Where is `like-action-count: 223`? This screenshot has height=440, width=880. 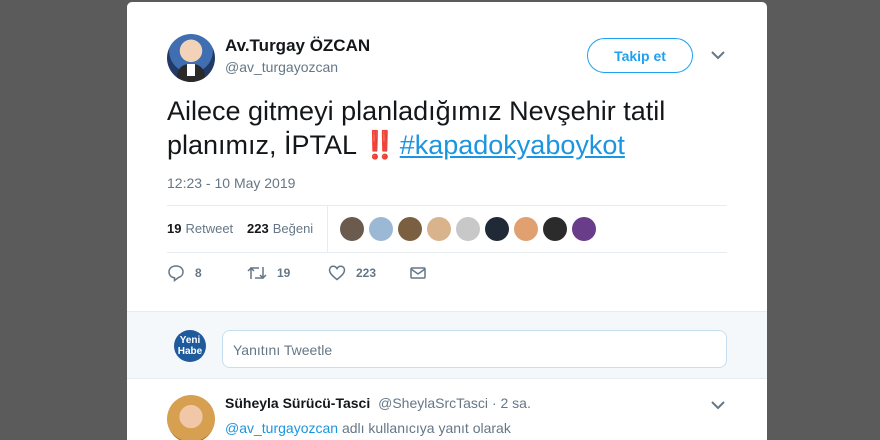 like-action-count: 223 is located at coordinates (366, 273).